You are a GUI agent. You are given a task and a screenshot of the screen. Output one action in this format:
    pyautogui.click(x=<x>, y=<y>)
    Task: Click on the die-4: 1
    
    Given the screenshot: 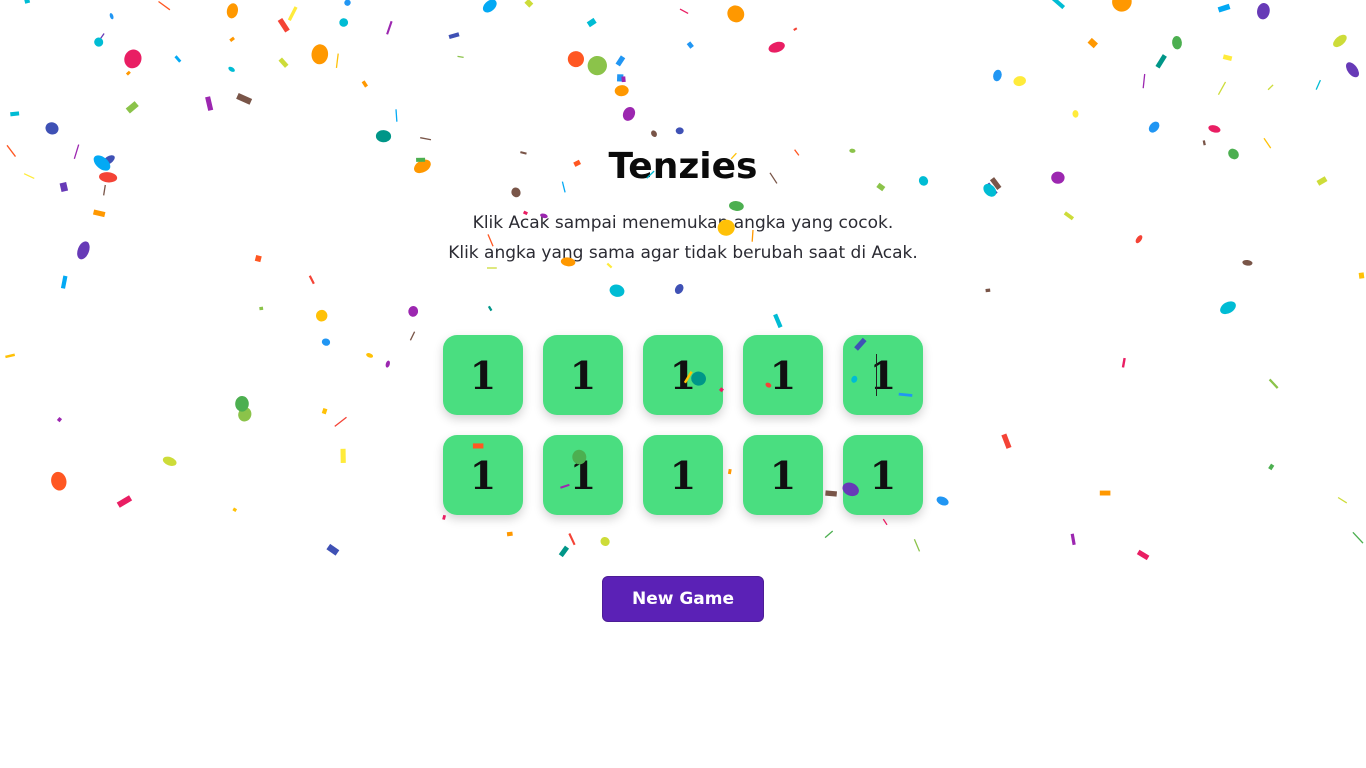 What is the action you would take?
    pyautogui.click(x=783, y=375)
    